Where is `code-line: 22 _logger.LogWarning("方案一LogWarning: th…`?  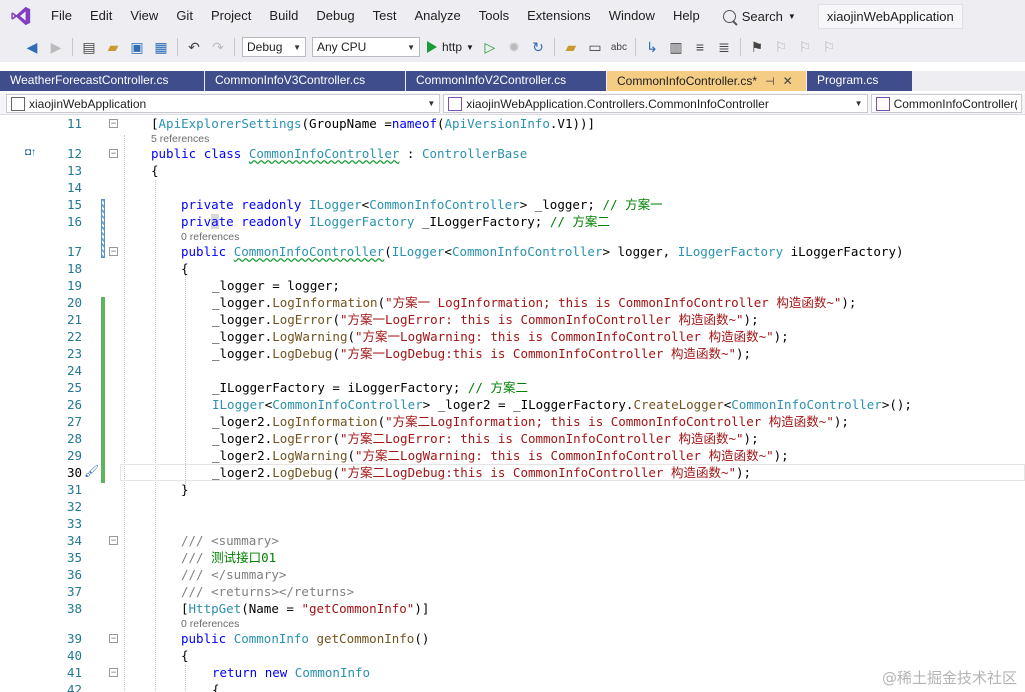
code-line: 22 _logger.LogWarning("方案一LogWarning: th… is located at coordinates (512, 336).